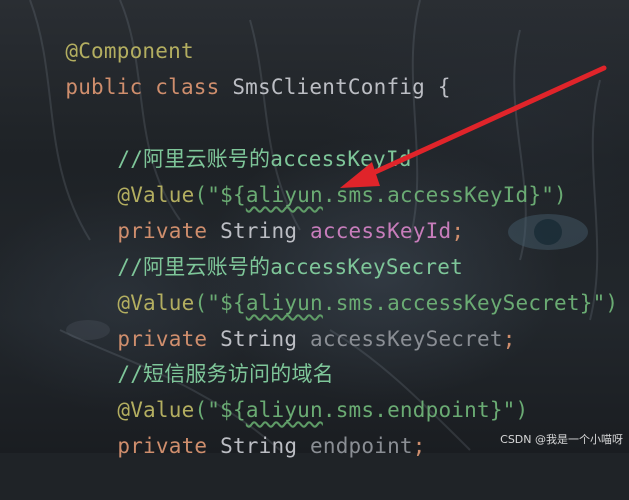  Describe the element at coordinates (473, 126) in the screenshot. I see `red-arrow-icon` at that location.